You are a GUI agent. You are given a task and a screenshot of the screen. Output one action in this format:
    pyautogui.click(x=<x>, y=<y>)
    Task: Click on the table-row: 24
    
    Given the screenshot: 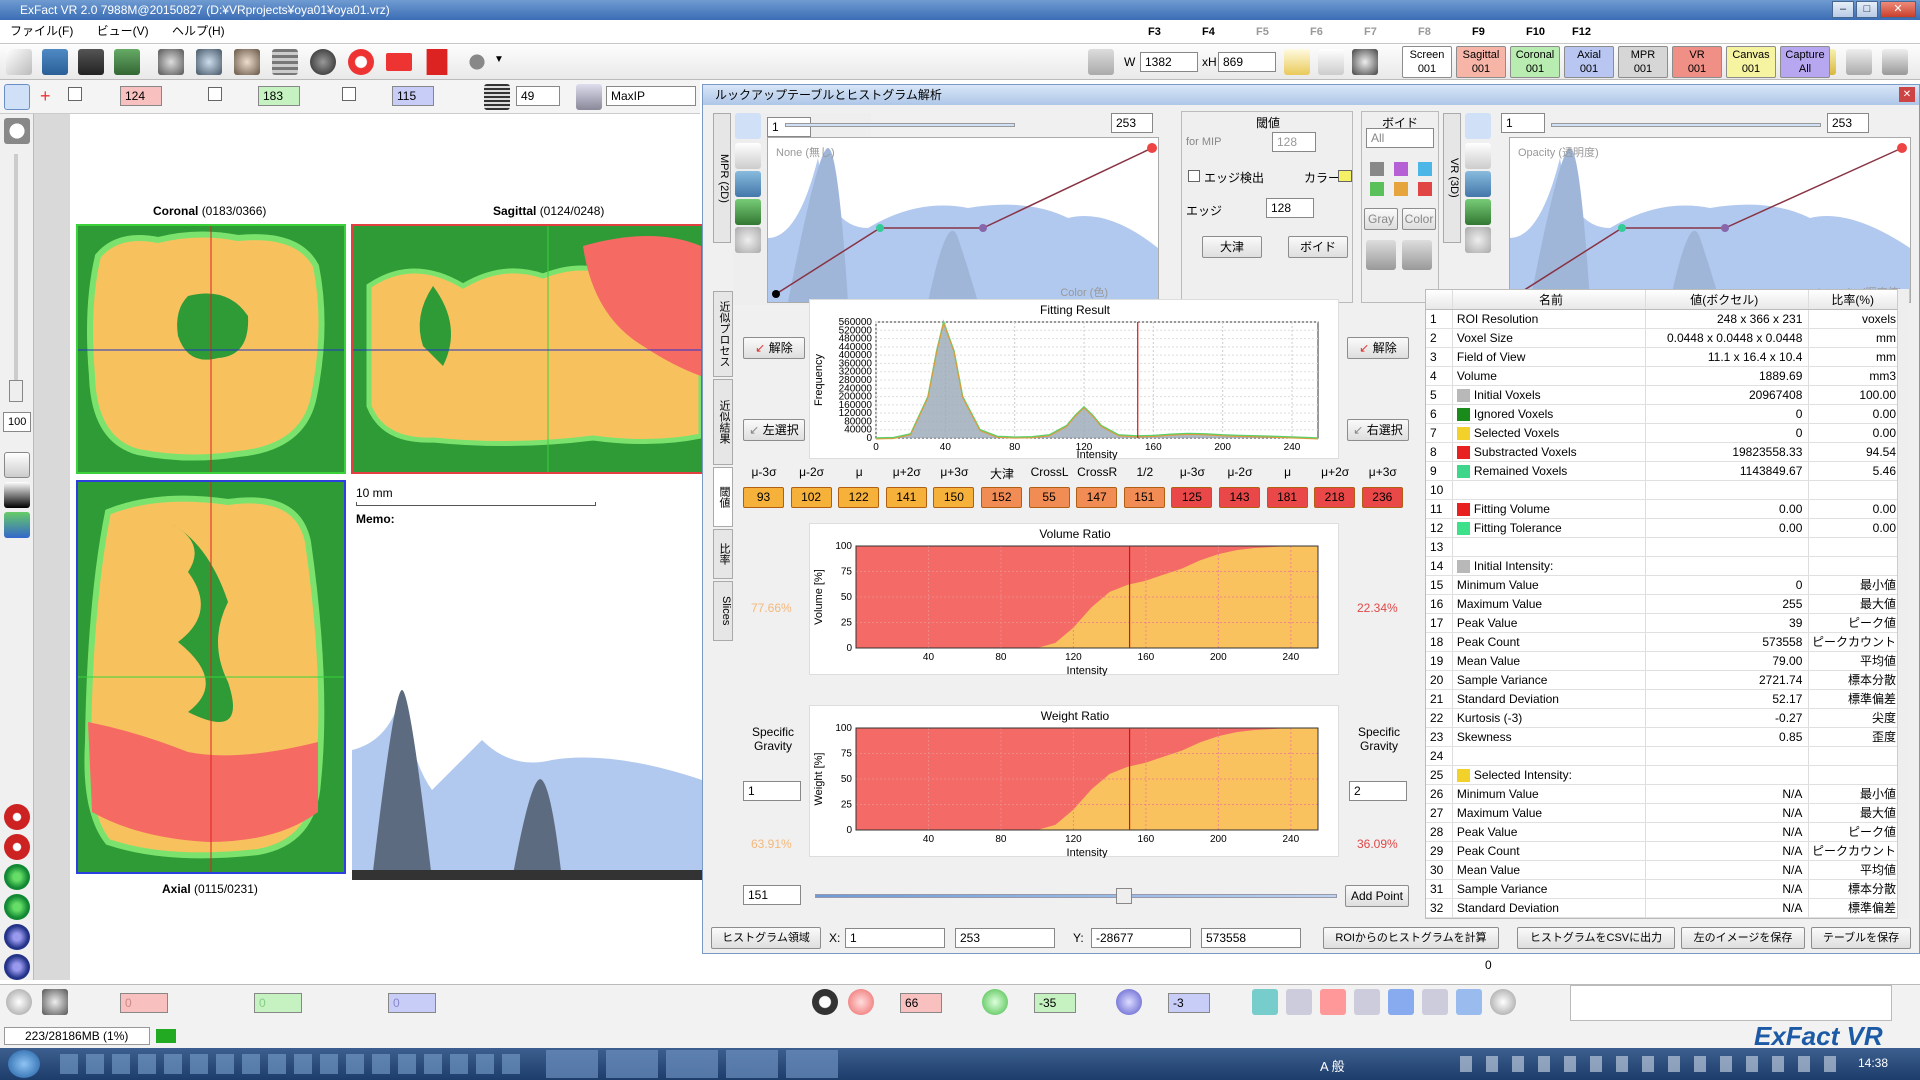 What is the action you would take?
    pyautogui.click(x=1664, y=756)
    